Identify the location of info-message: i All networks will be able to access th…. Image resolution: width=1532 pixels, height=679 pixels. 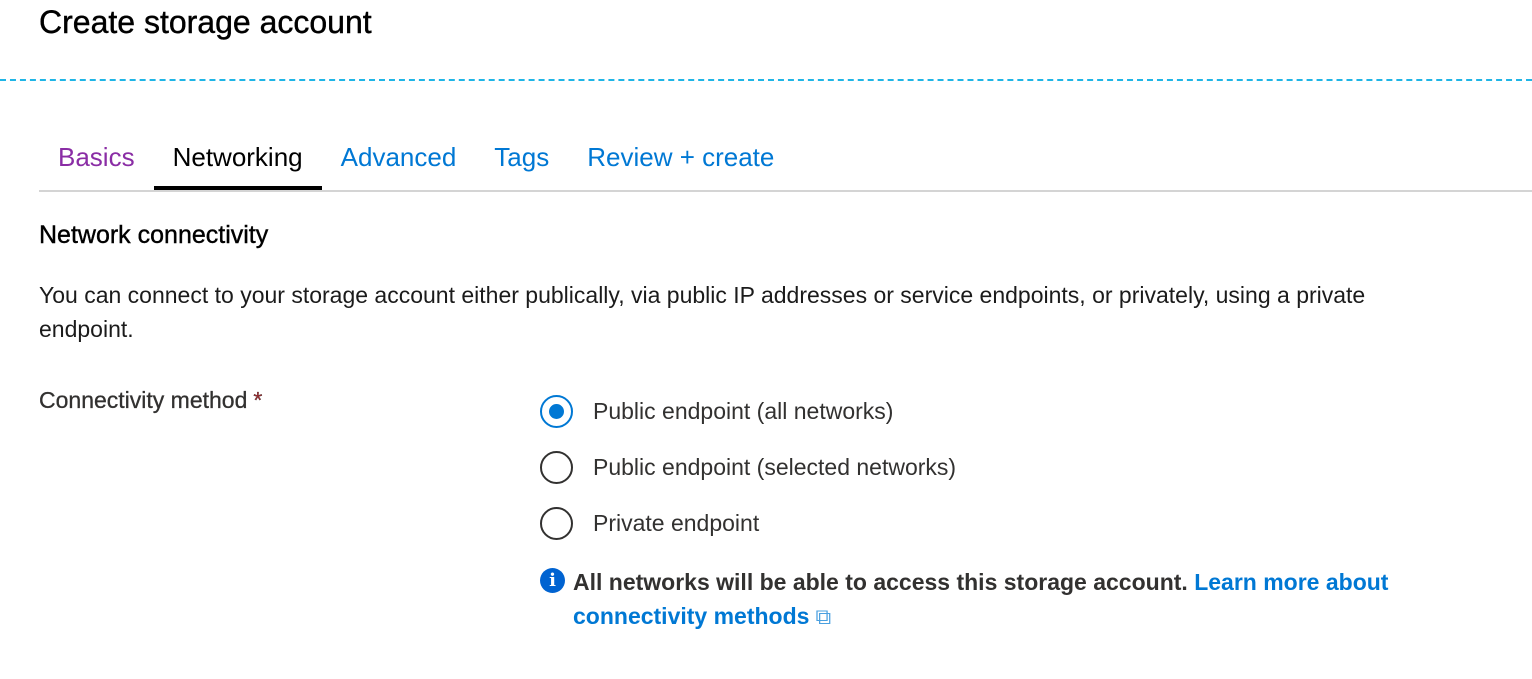
(1020, 599).